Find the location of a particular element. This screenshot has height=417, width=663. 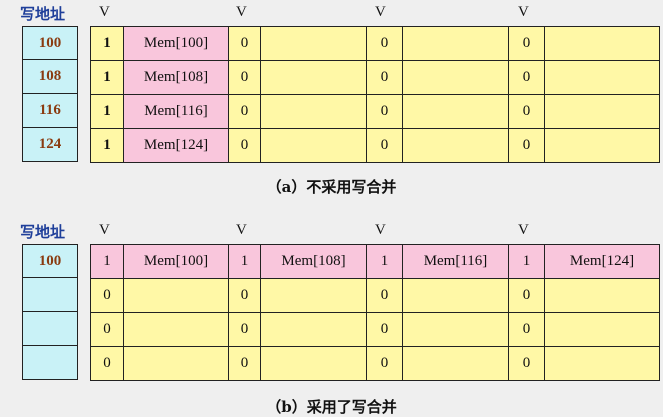

buffer-row: 1 Mem[124] 0 0 0 is located at coordinates (375, 145).